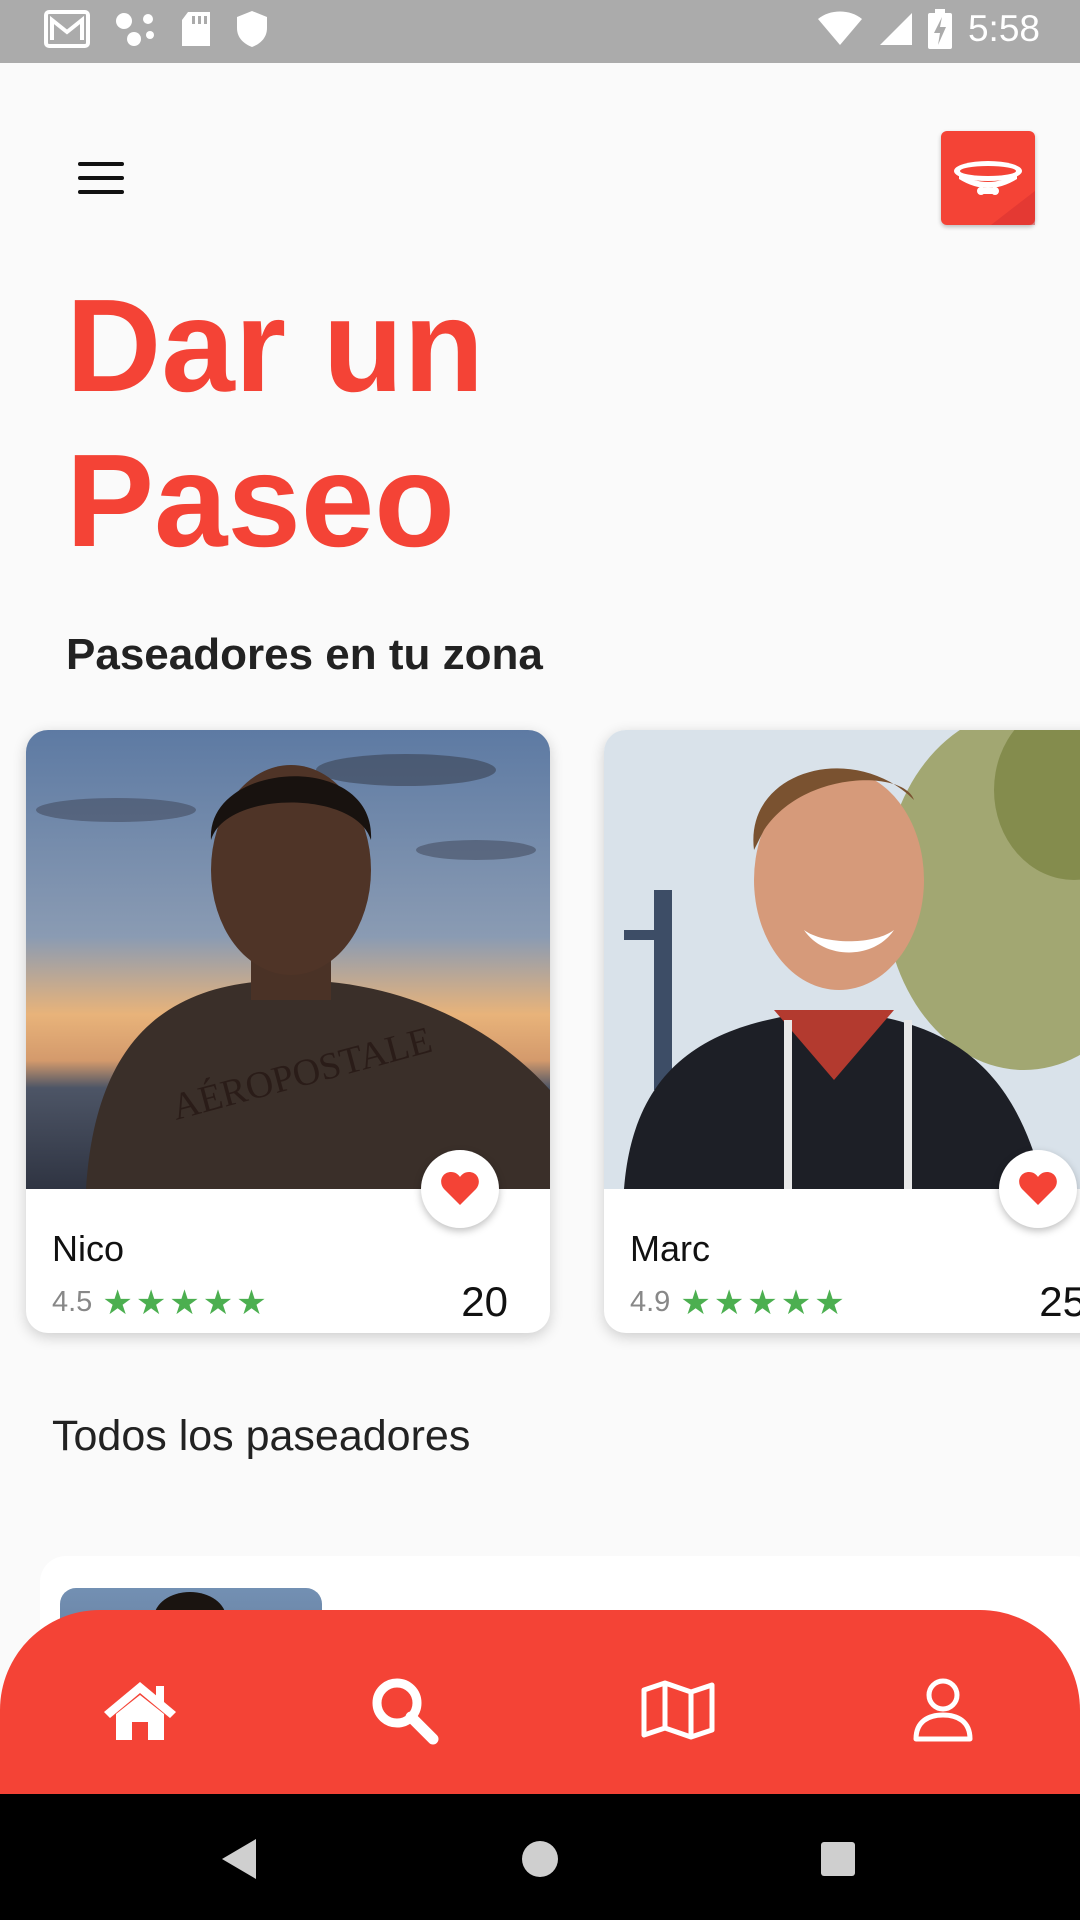 The width and height of the screenshot is (1080, 1920). Describe the element at coordinates (67, 29) in the screenshot. I see `gmail-icon` at that location.